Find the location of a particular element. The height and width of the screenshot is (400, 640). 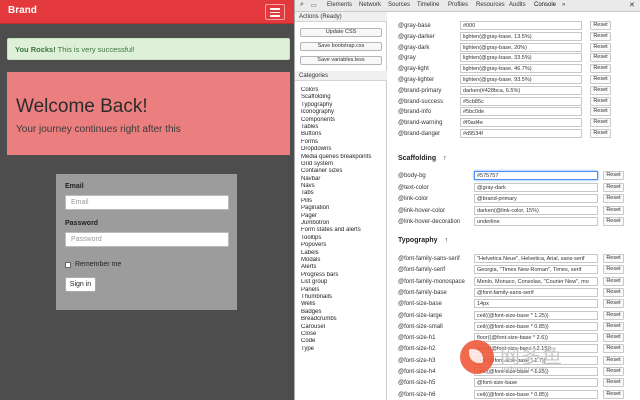

variable-value-input: lighten(@gray-base, 46.7%) is located at coordinates (521, 69).